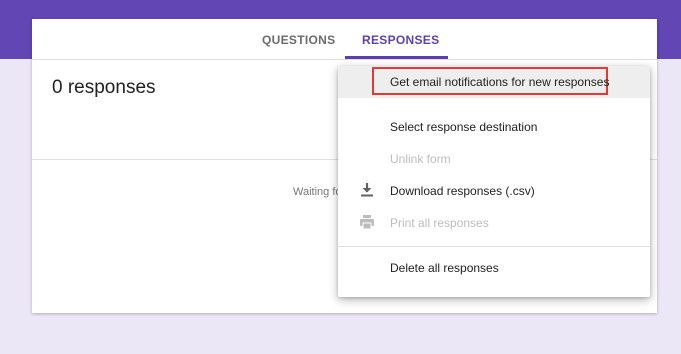 Image resolution: width=681 pixels, height=354 pixels. Describe the element at coordinates (494, 246) in the screenshot. I see `menu-divider` at that location.